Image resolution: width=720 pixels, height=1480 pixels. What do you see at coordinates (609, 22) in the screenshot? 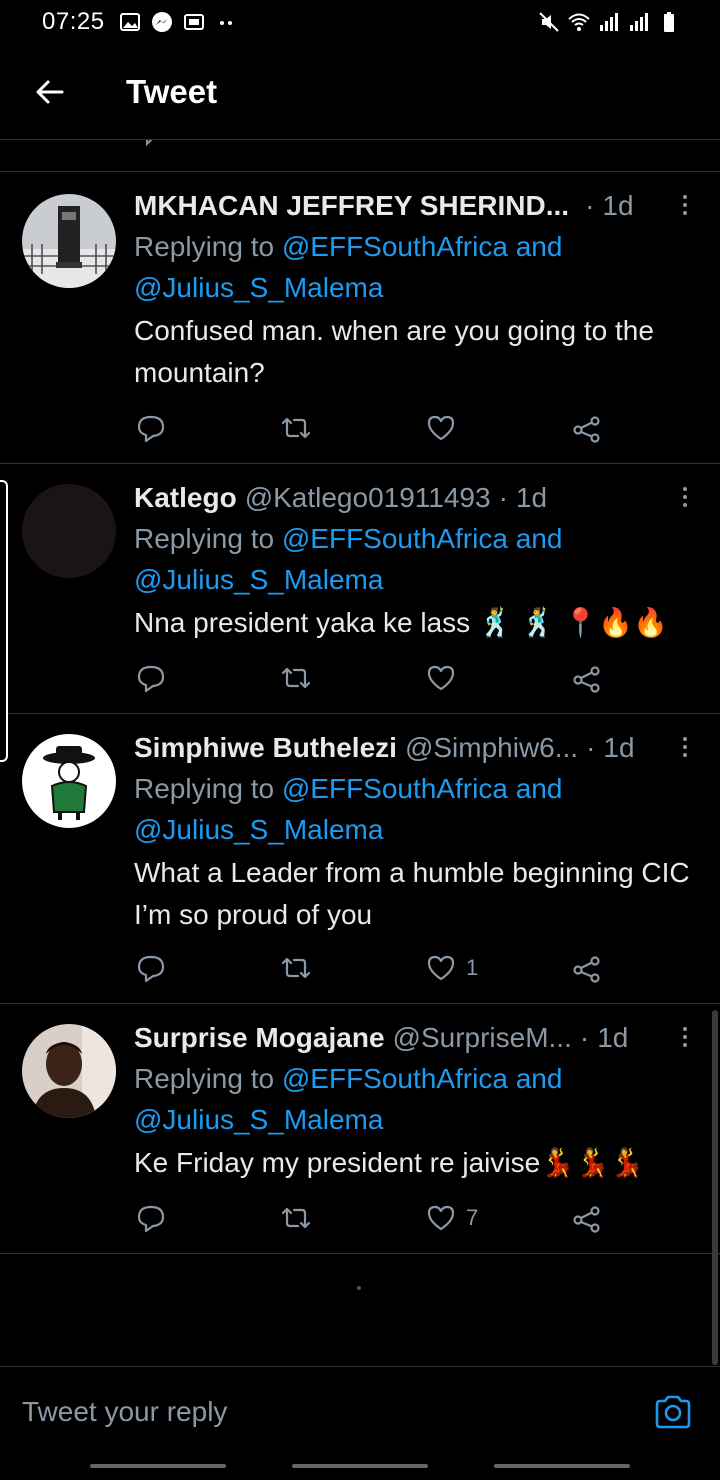
I see `signal-icon` at bounding box center [609, 22].